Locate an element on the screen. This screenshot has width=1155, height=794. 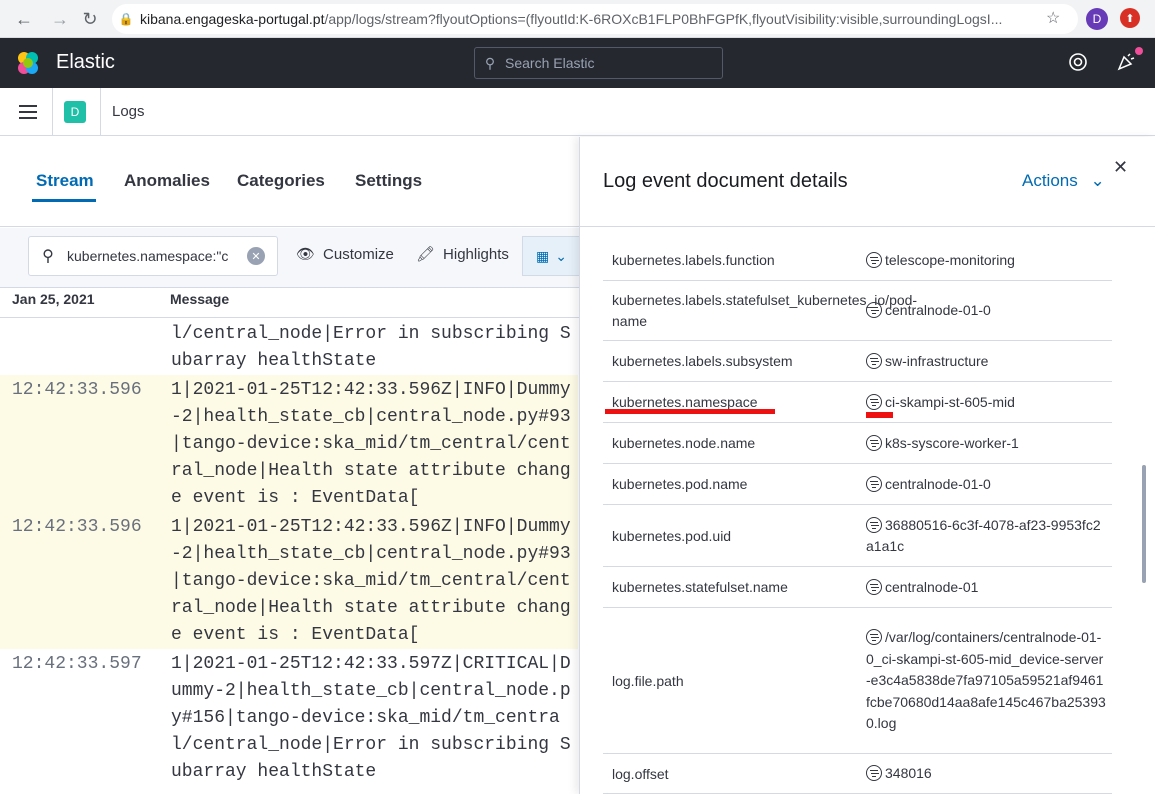
field-key: kubernetes.pod.name is located at coordinates (680, 484).